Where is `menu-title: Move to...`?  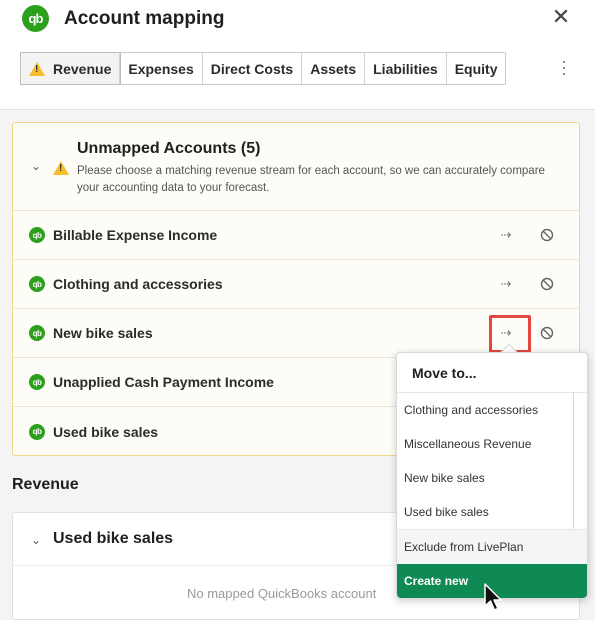
menu-title: Move to... is located at coordinates (492, 373).